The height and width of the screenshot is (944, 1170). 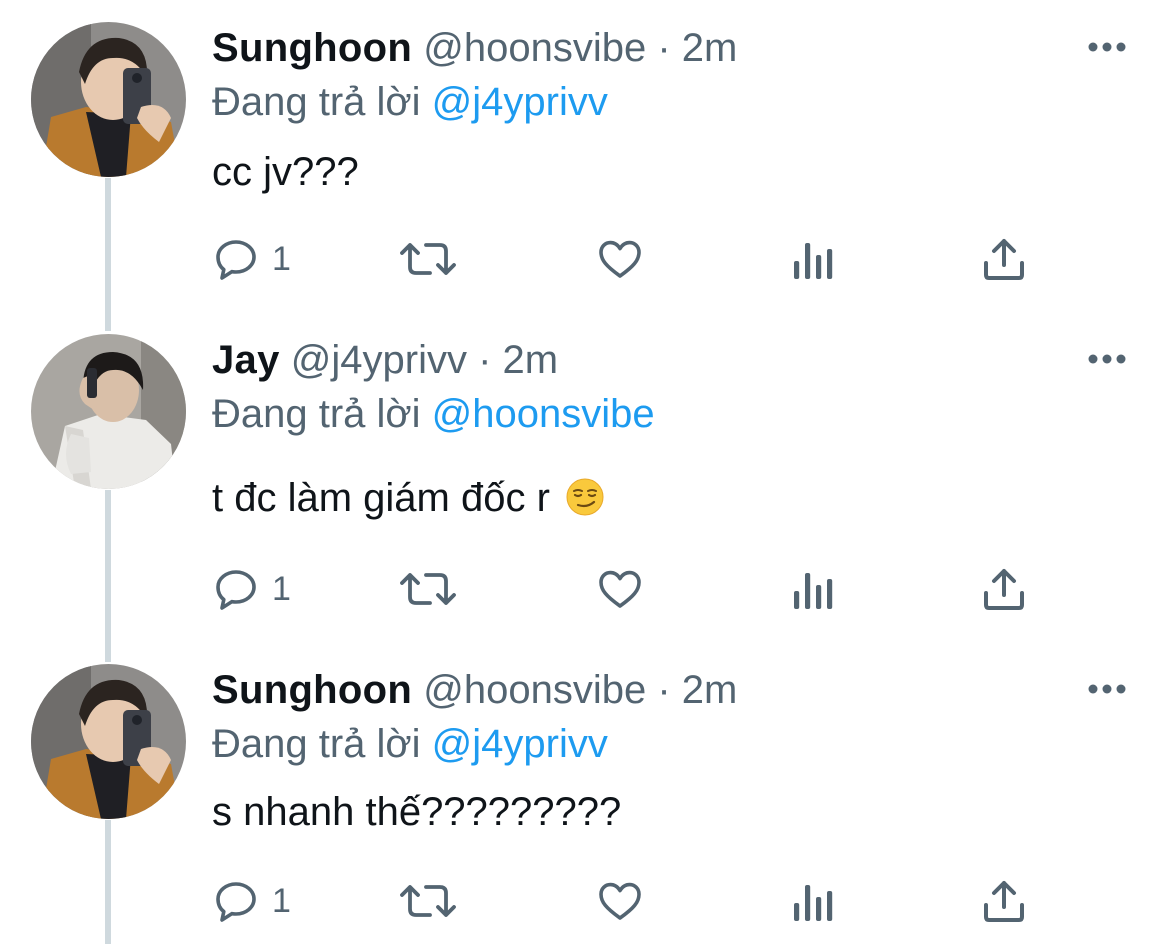 What do you see at coordinates (246, 360) in the screenshot?
I see `display-name: Jay` at bounding box center [246, 360].